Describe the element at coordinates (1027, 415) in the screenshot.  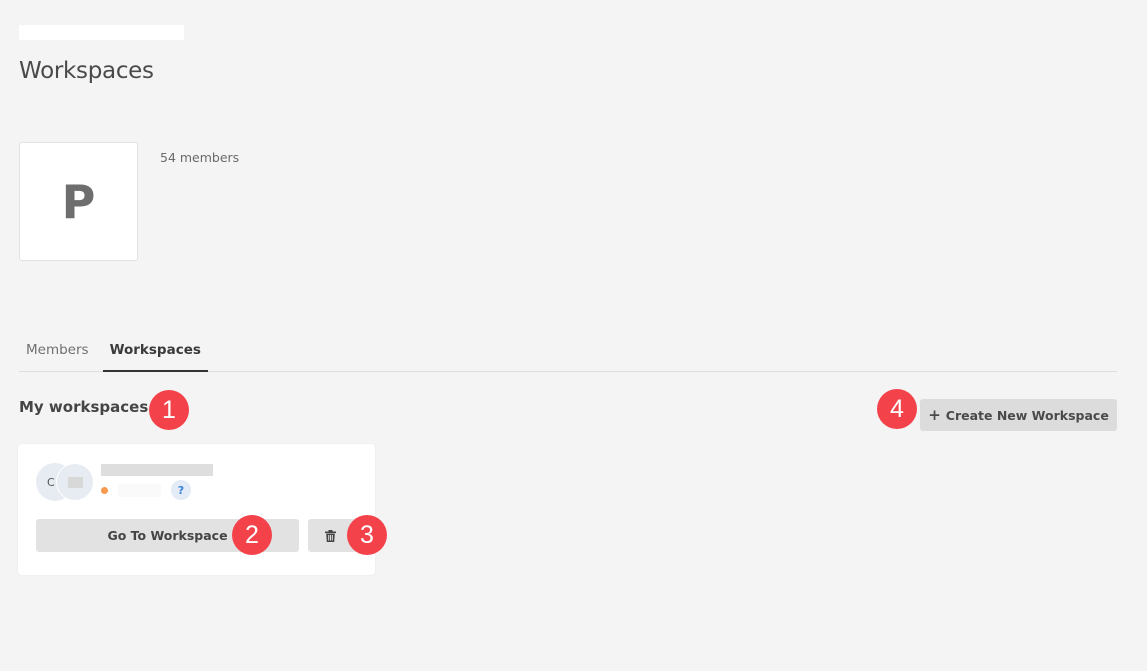
I see `create-workspace-label: Create New Workspace` at that location.